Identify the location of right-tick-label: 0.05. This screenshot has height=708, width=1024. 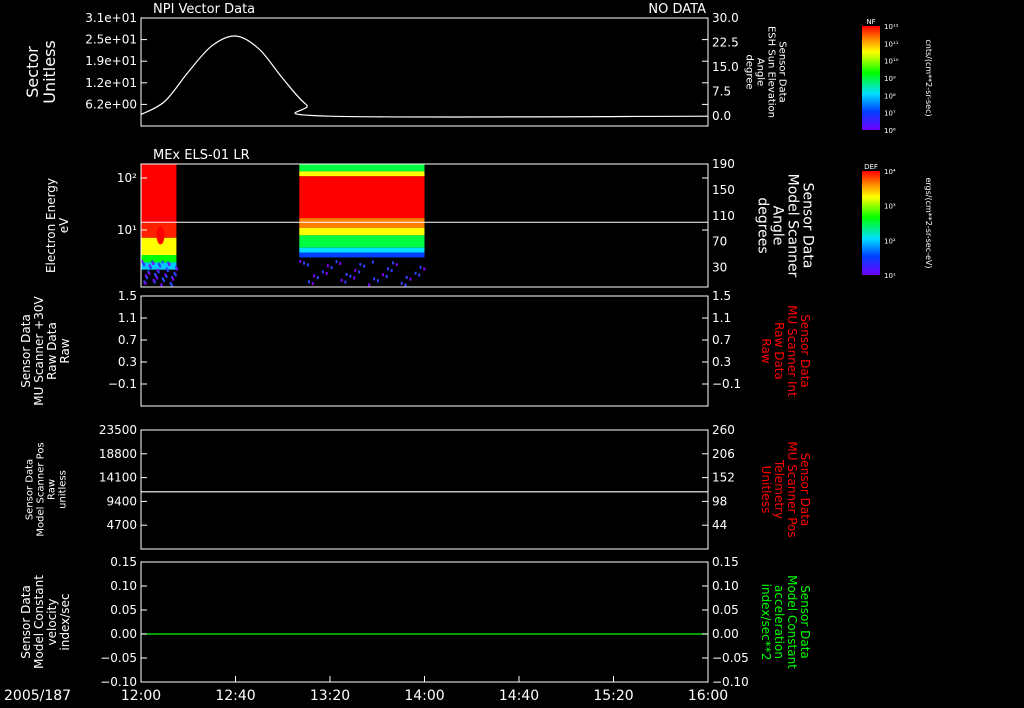
(725, 610).